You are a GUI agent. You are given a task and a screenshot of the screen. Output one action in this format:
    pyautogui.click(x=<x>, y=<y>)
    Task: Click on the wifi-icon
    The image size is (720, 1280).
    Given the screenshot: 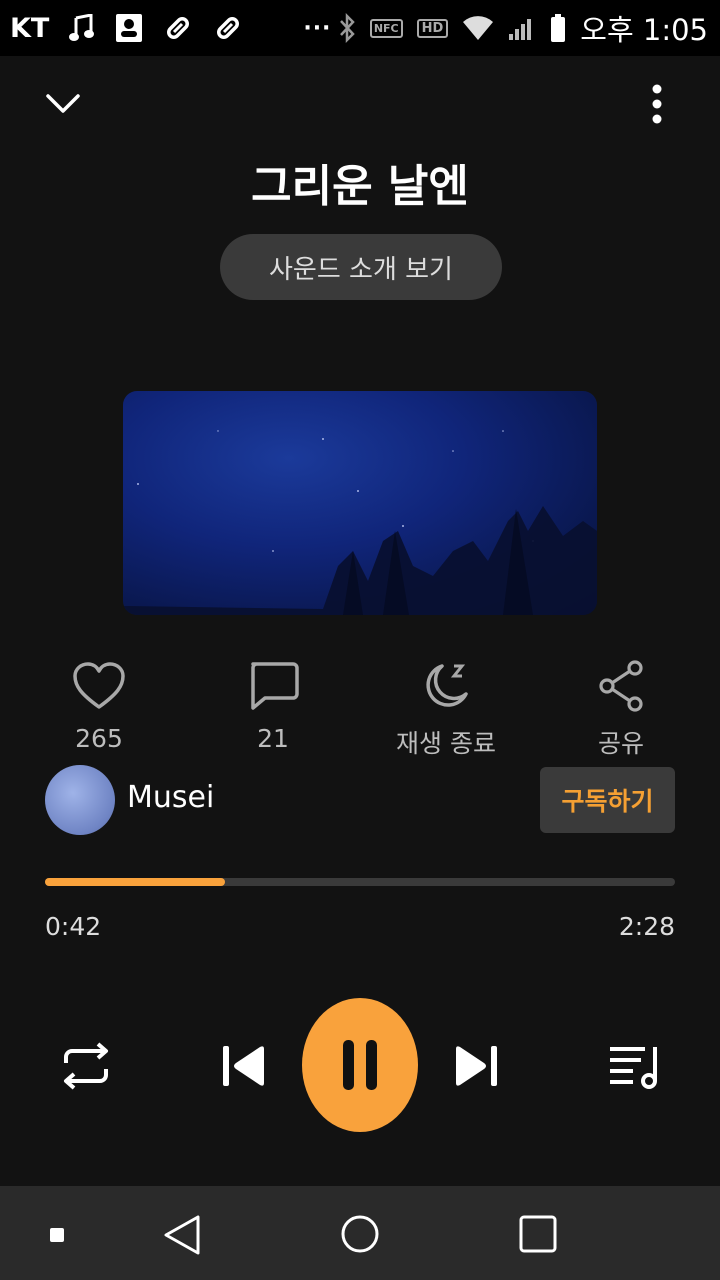 What is the action you would take?
    pyautogui.click(x=478, y=28)
    